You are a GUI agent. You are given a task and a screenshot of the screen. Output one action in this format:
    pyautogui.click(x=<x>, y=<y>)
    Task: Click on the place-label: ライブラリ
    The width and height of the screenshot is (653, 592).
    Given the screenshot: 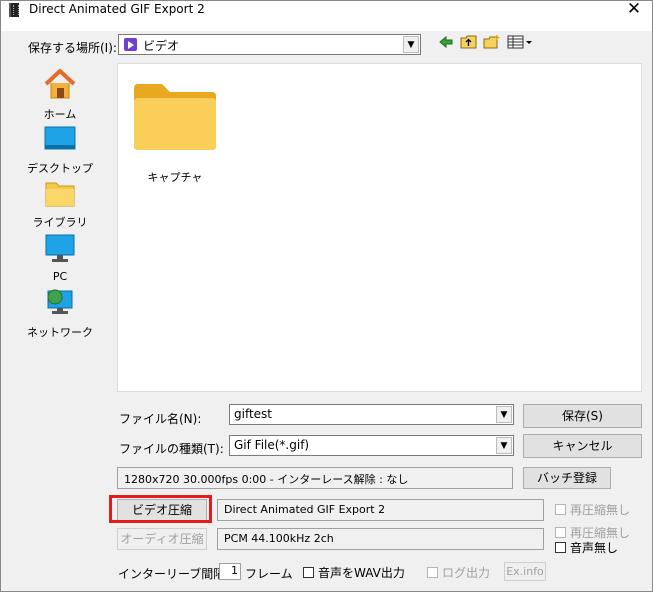 What is the action you would take?
    pyautogui.click(x=60, y=222)
    